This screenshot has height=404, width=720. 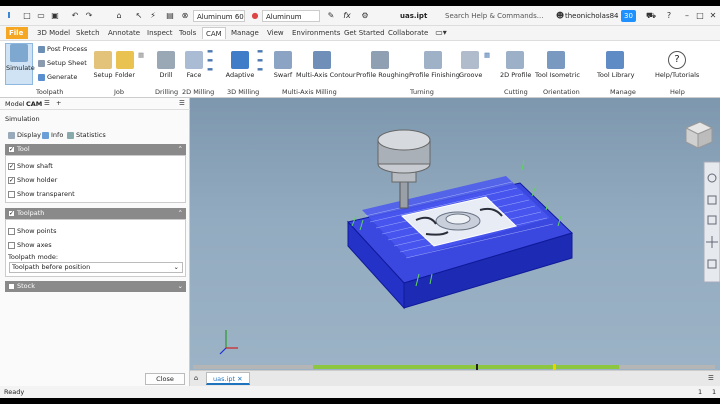 I want to click on home-icon: ⌂, so click(x=119, y=16).